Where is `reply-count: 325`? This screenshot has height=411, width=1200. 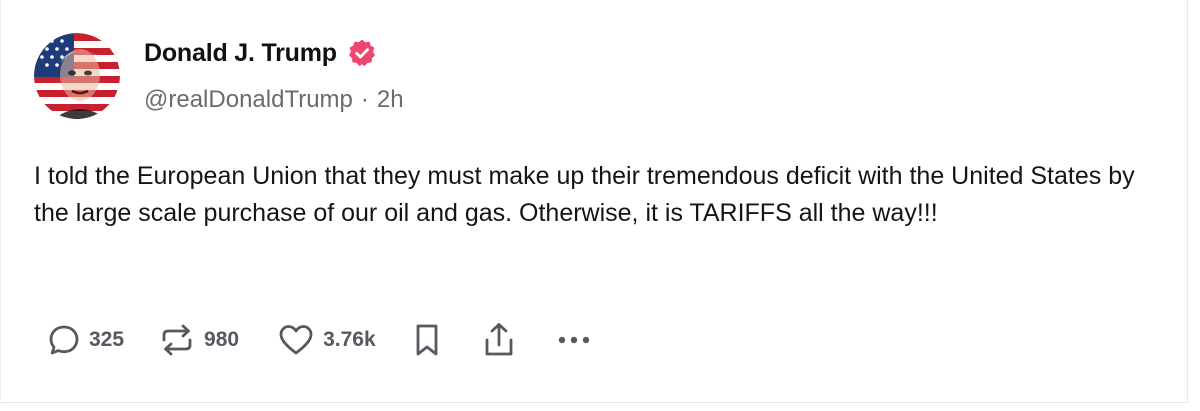
reply-count: 325 is located at coordinates (107, 339).